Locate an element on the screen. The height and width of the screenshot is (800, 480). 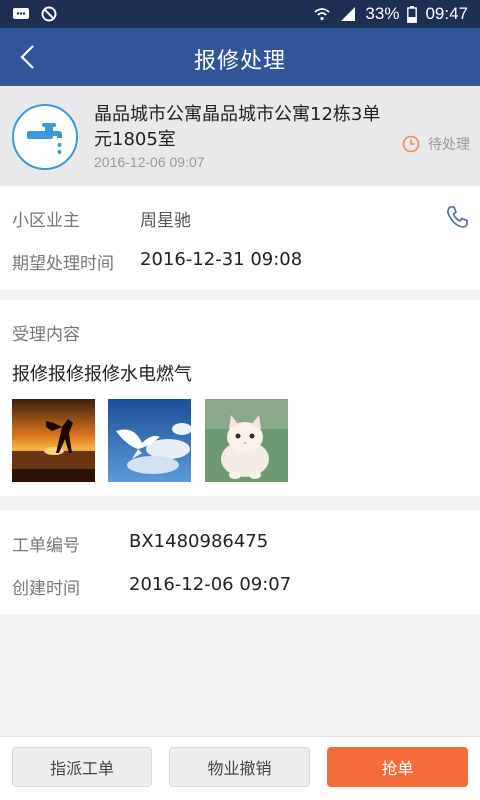
repair-created-time: 2016-12-06 09:07 is located at coordinates (149, 162).